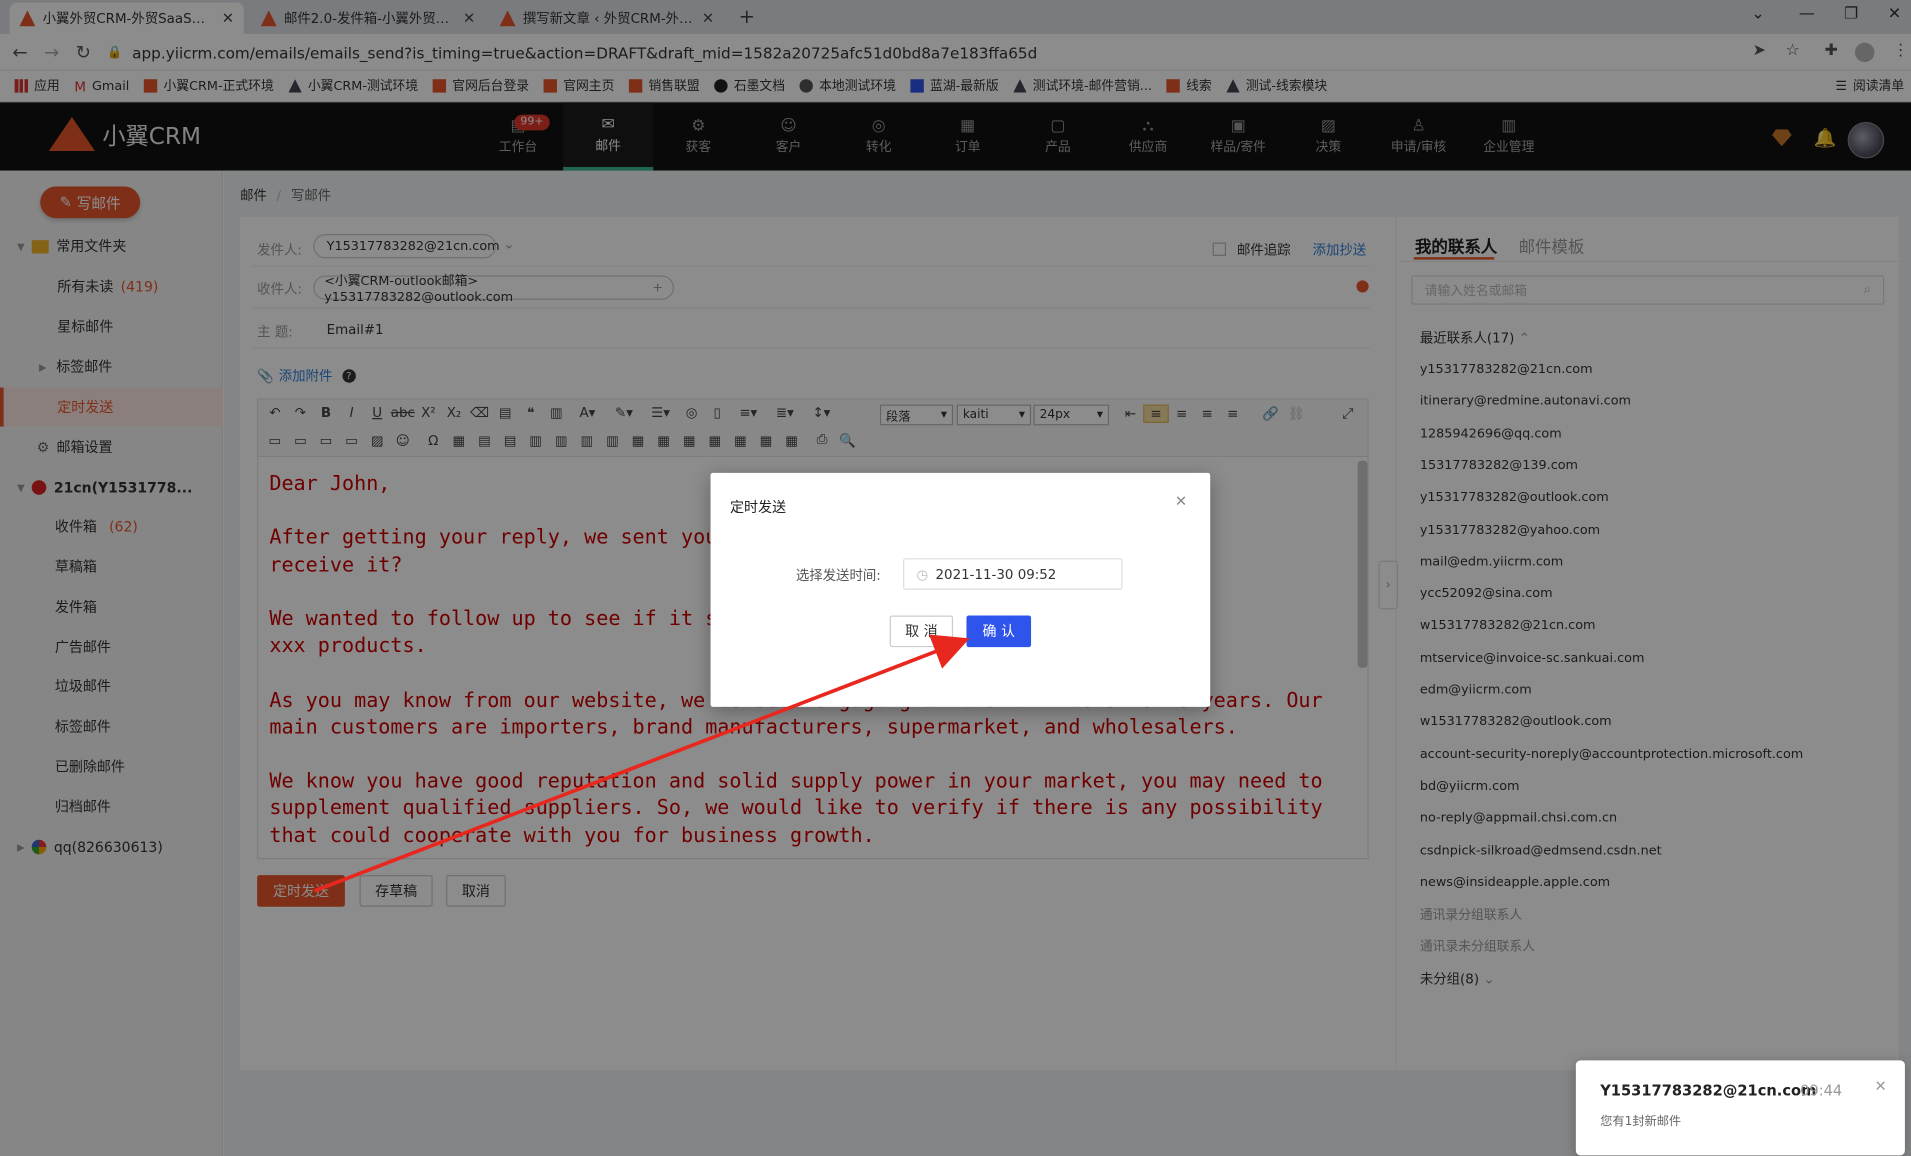  I want to click on annotation-arrow, so click(641, 763).